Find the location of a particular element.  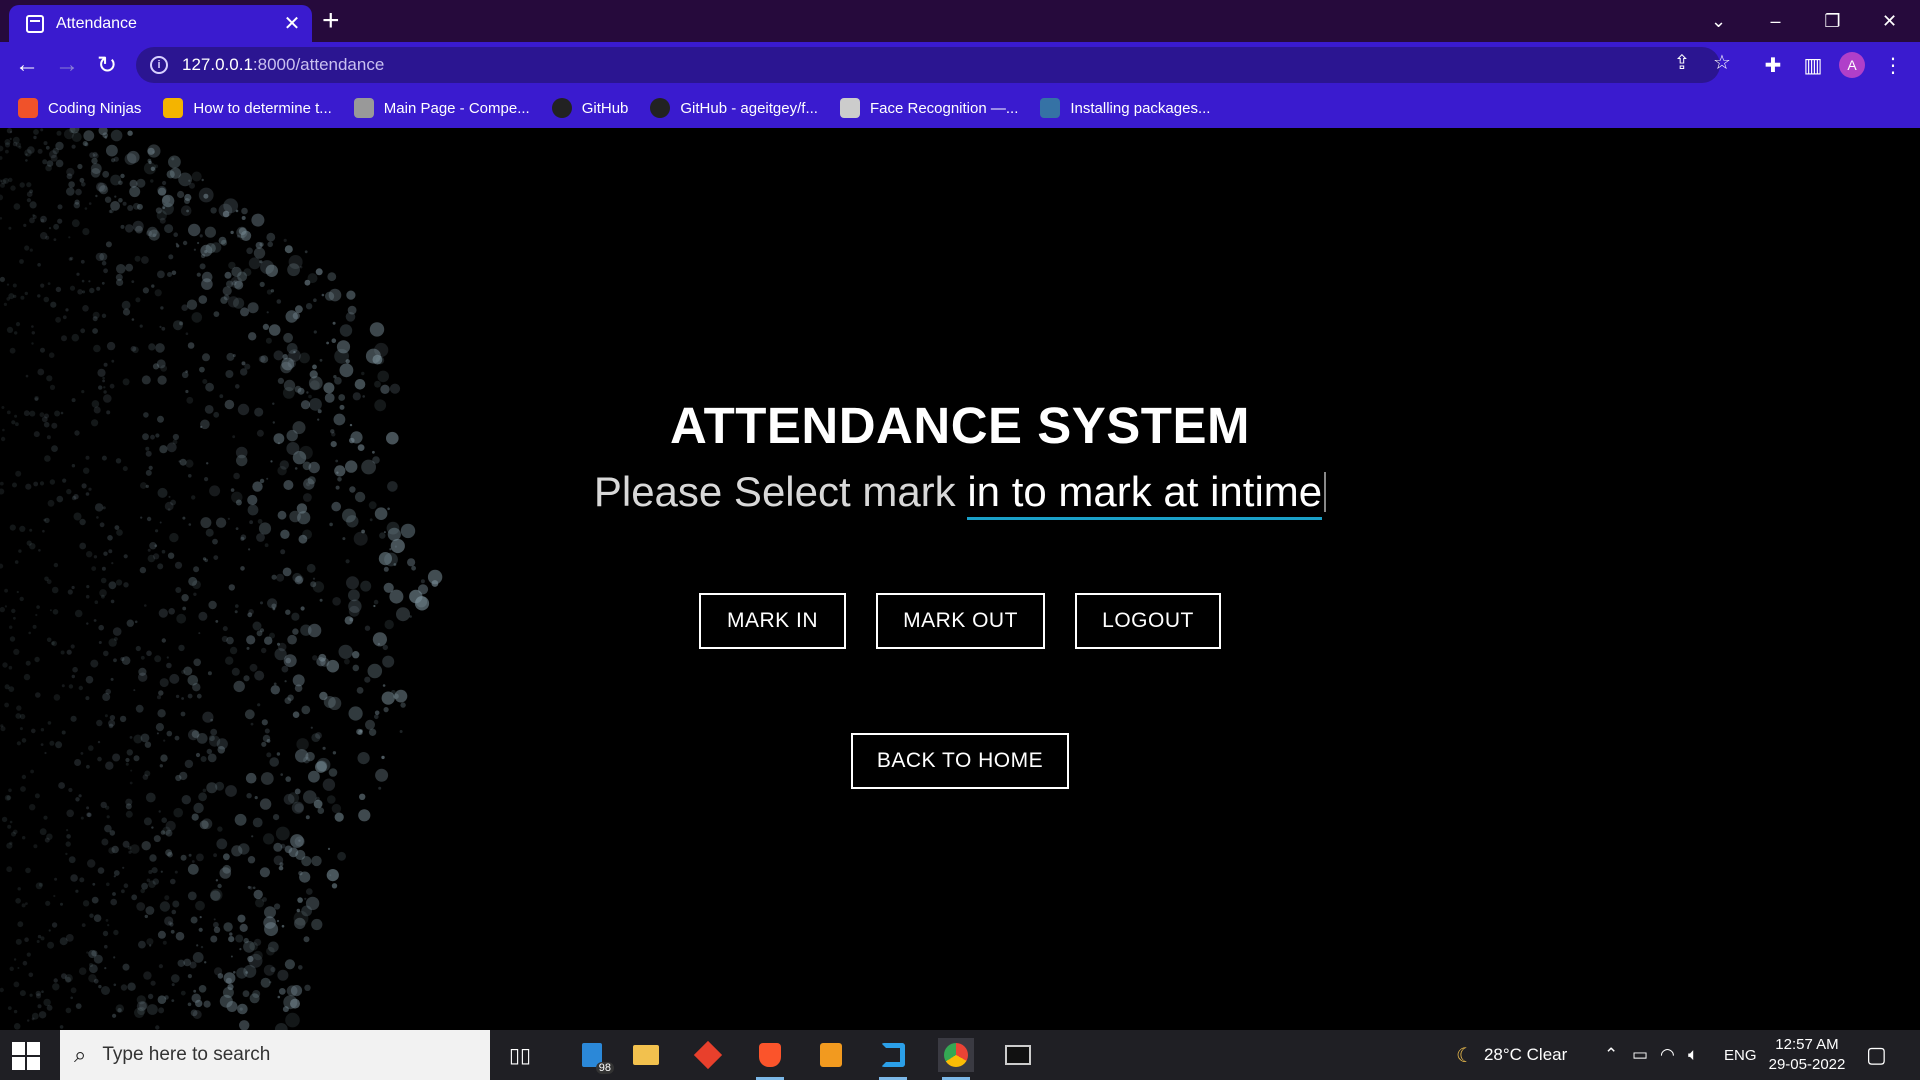

tab-search-icon: ⌄ is located at coordinates (1718, 21).